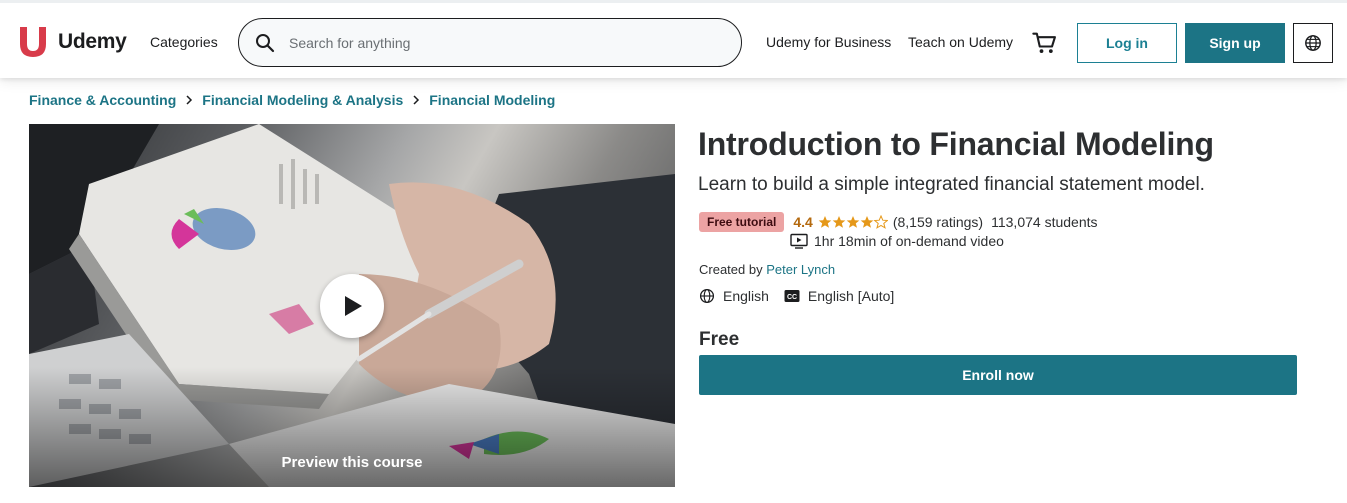 The width and height of the screenshot is (1347, 503). What do you see at coordinates (33, 42) in the screenshot?
I see `udemy-logo-icon` at bounding box center [33, 42].